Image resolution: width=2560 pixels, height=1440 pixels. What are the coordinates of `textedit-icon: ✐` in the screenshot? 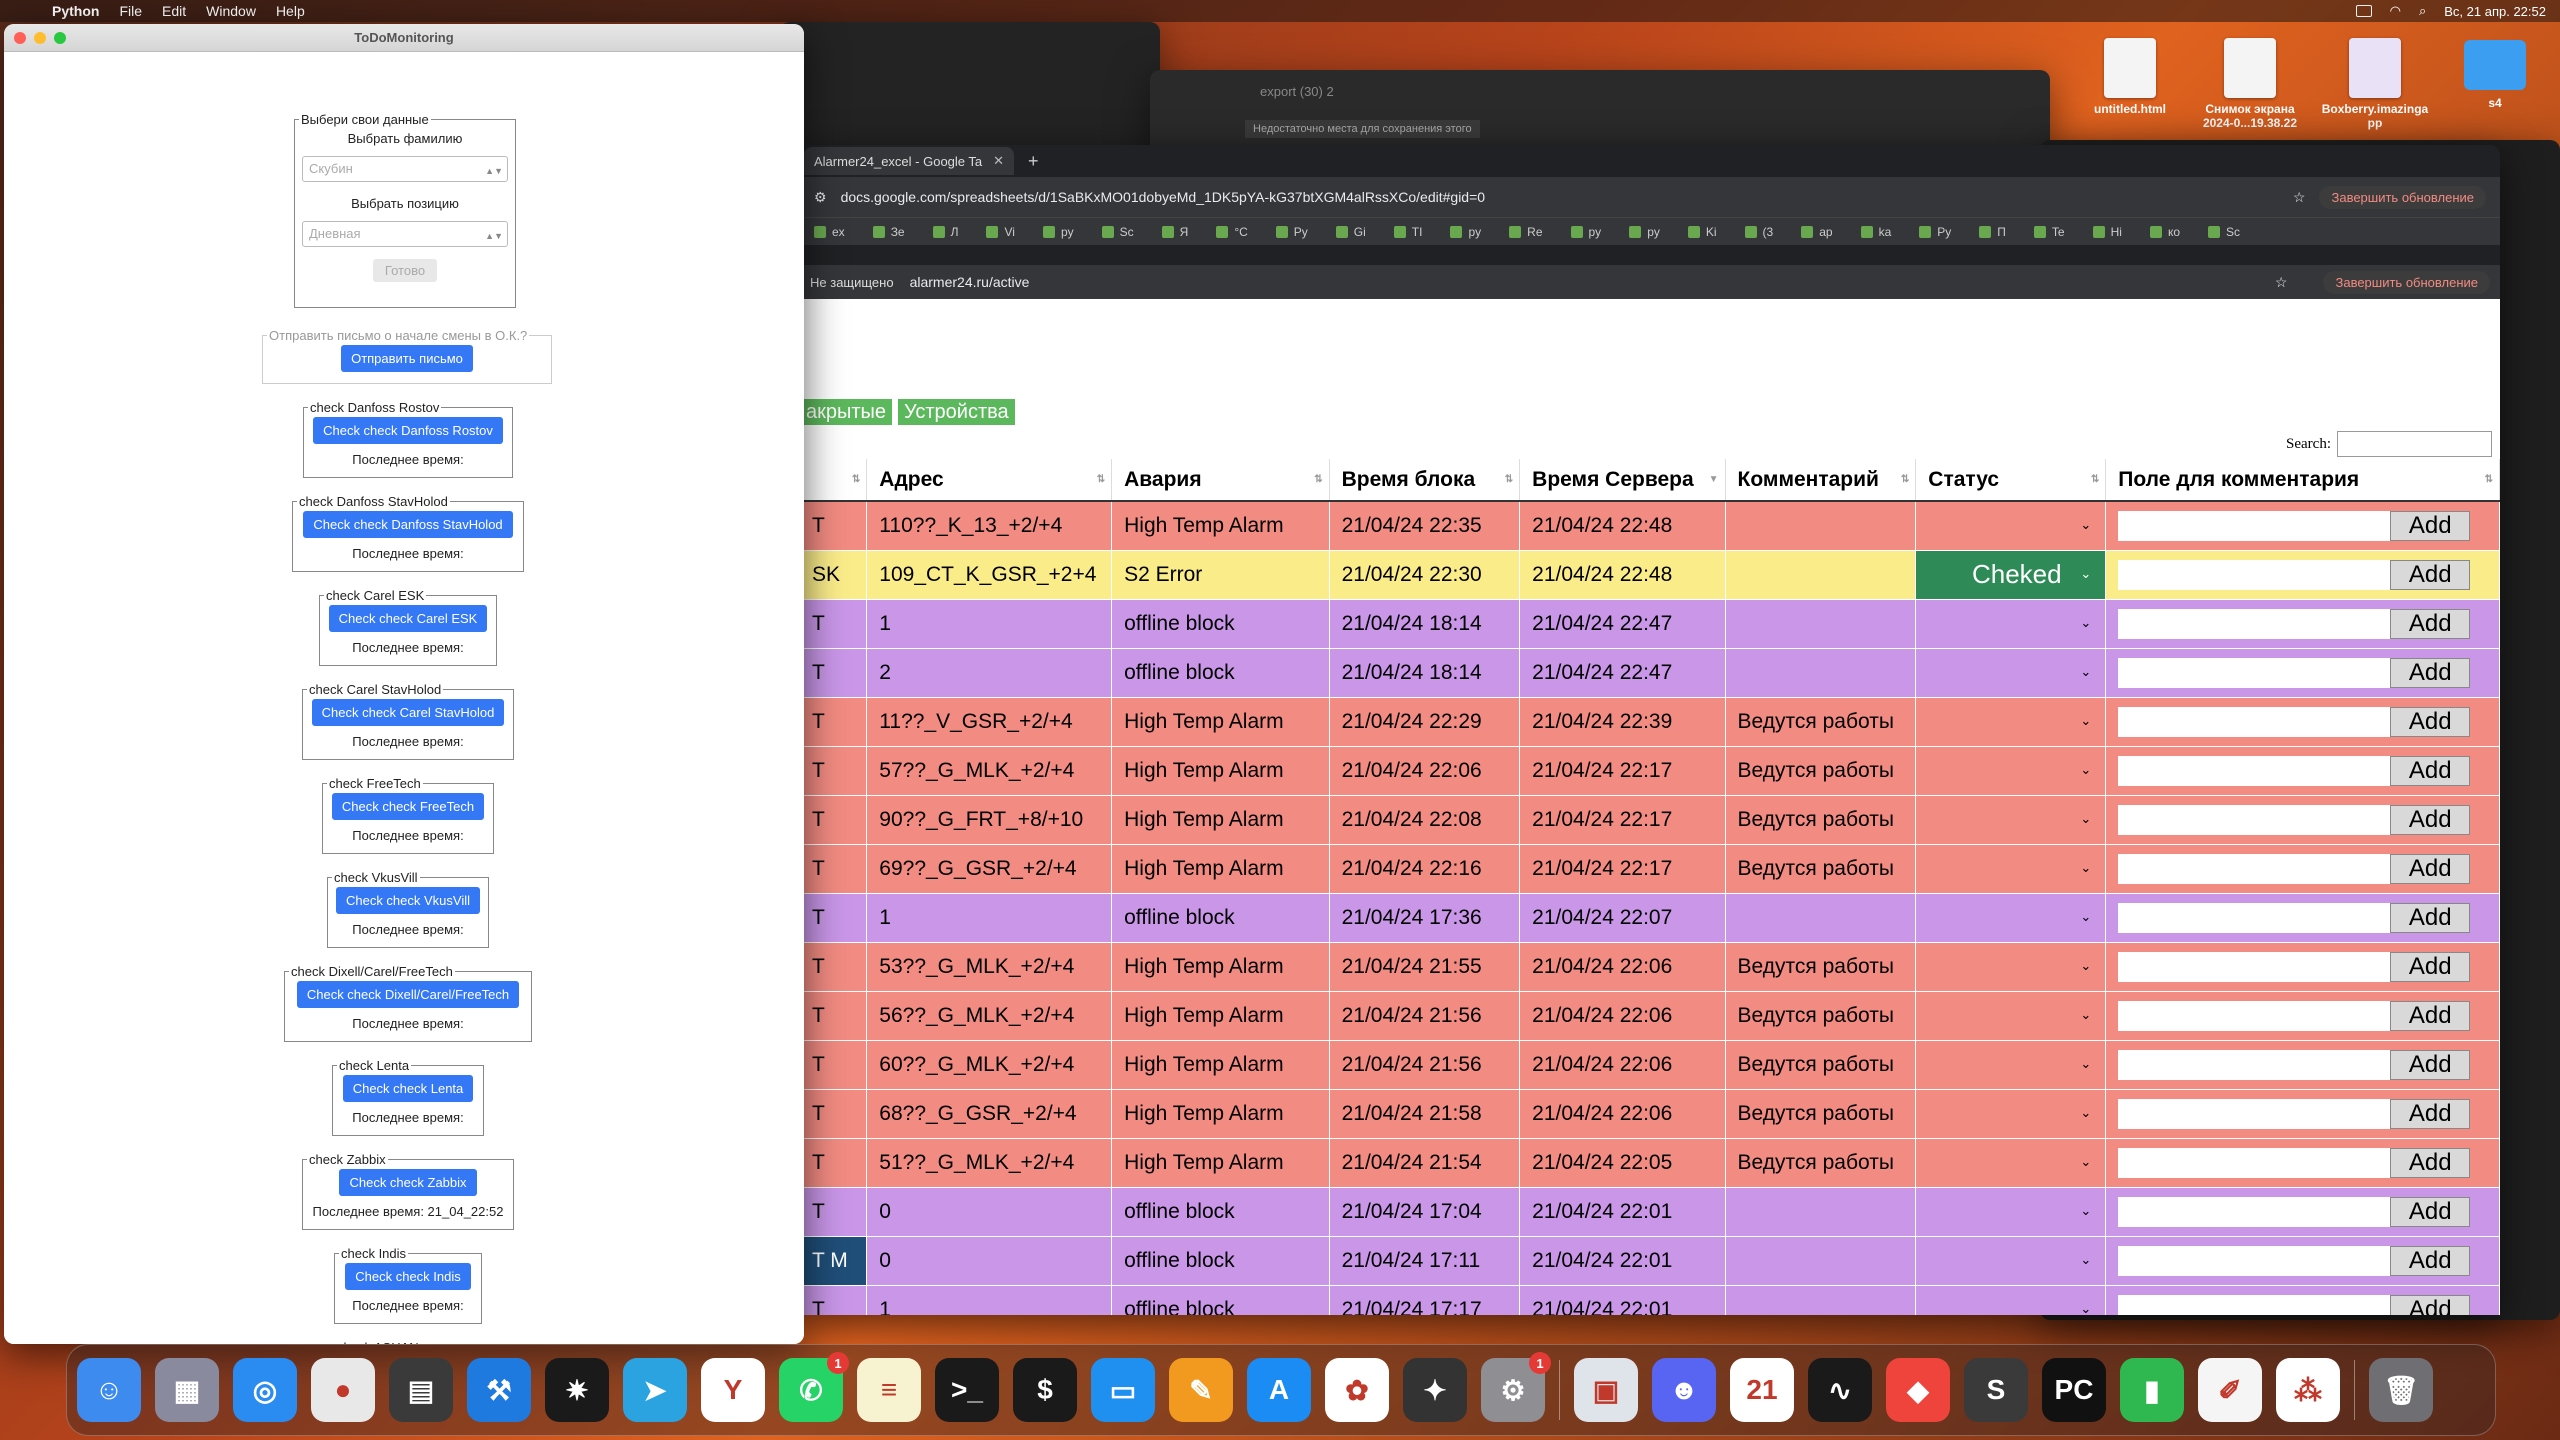 It's located at (2230, 1390).